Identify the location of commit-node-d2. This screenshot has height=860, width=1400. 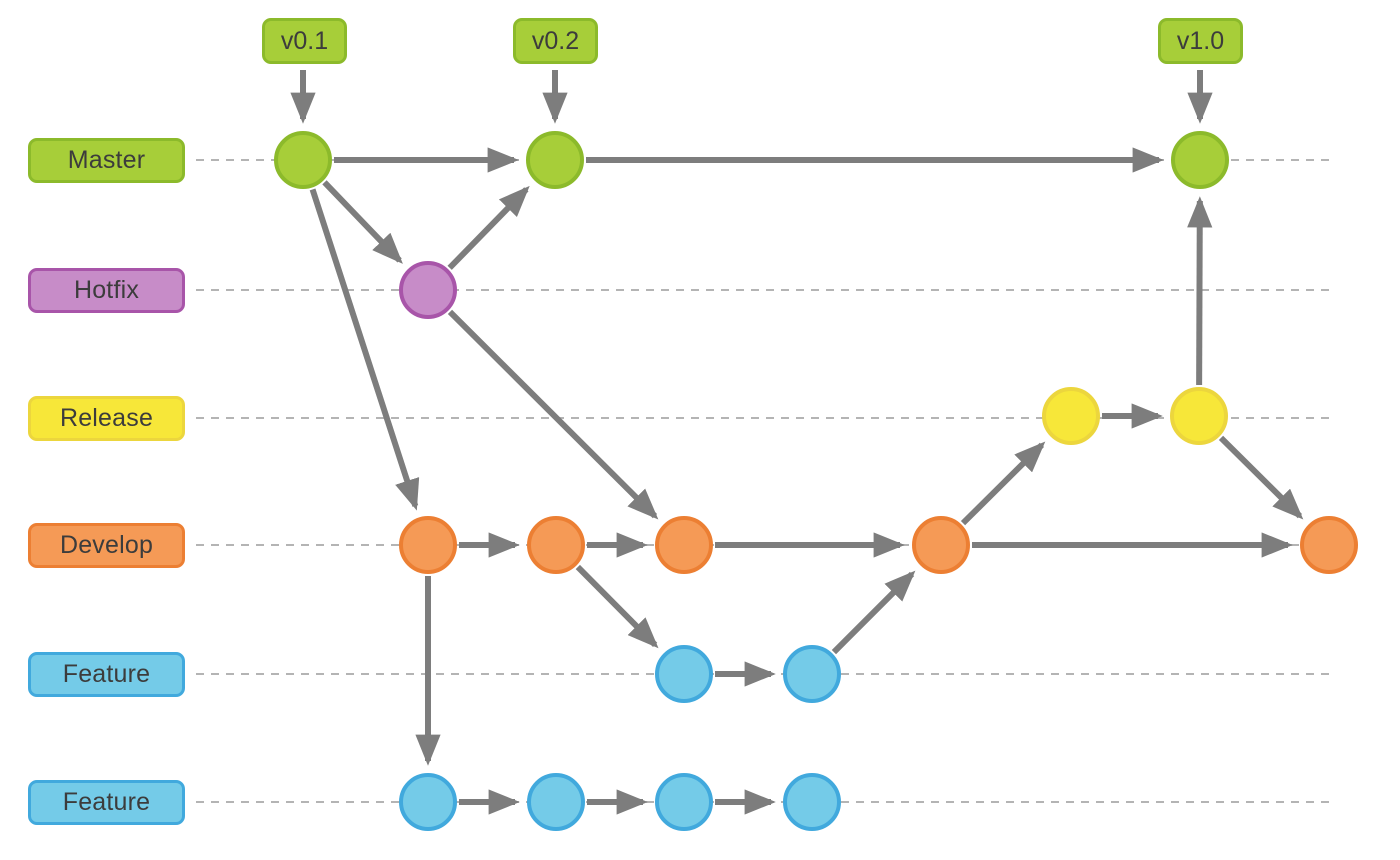
(556, 545).